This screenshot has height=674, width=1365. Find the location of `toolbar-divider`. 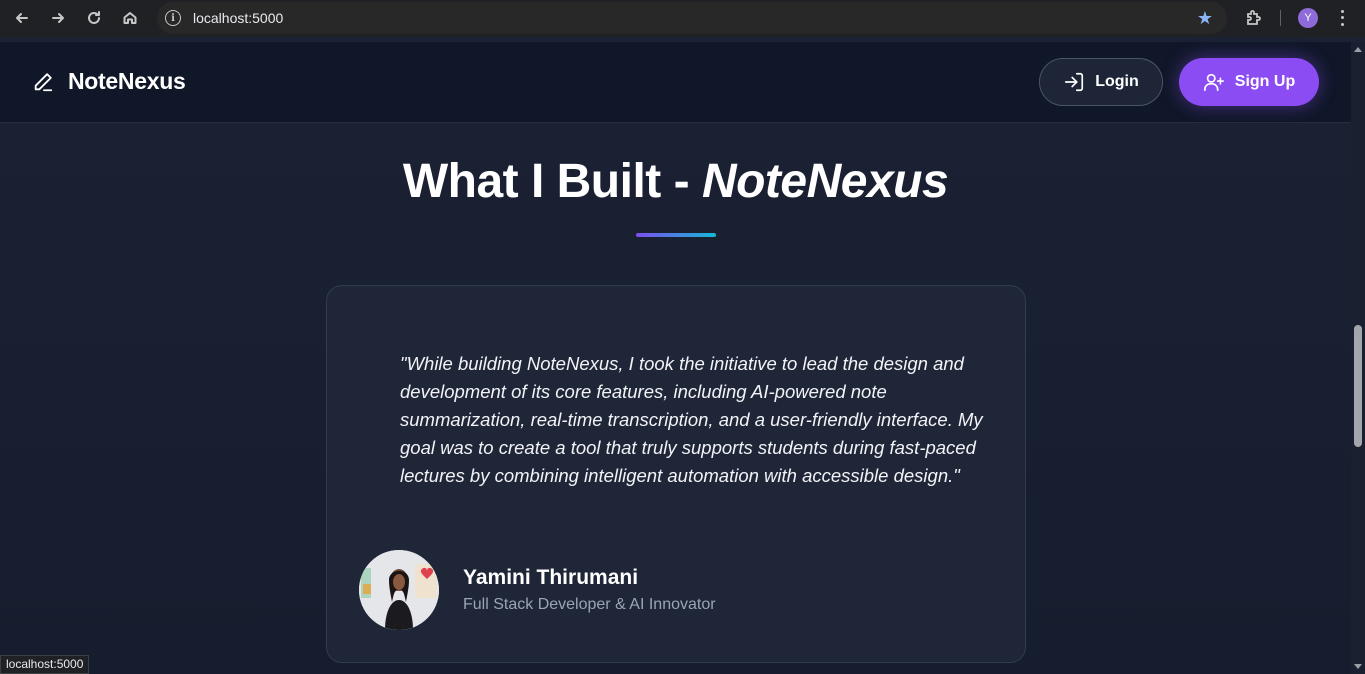

toolbar-divider is located at coordinates (1280, 18).